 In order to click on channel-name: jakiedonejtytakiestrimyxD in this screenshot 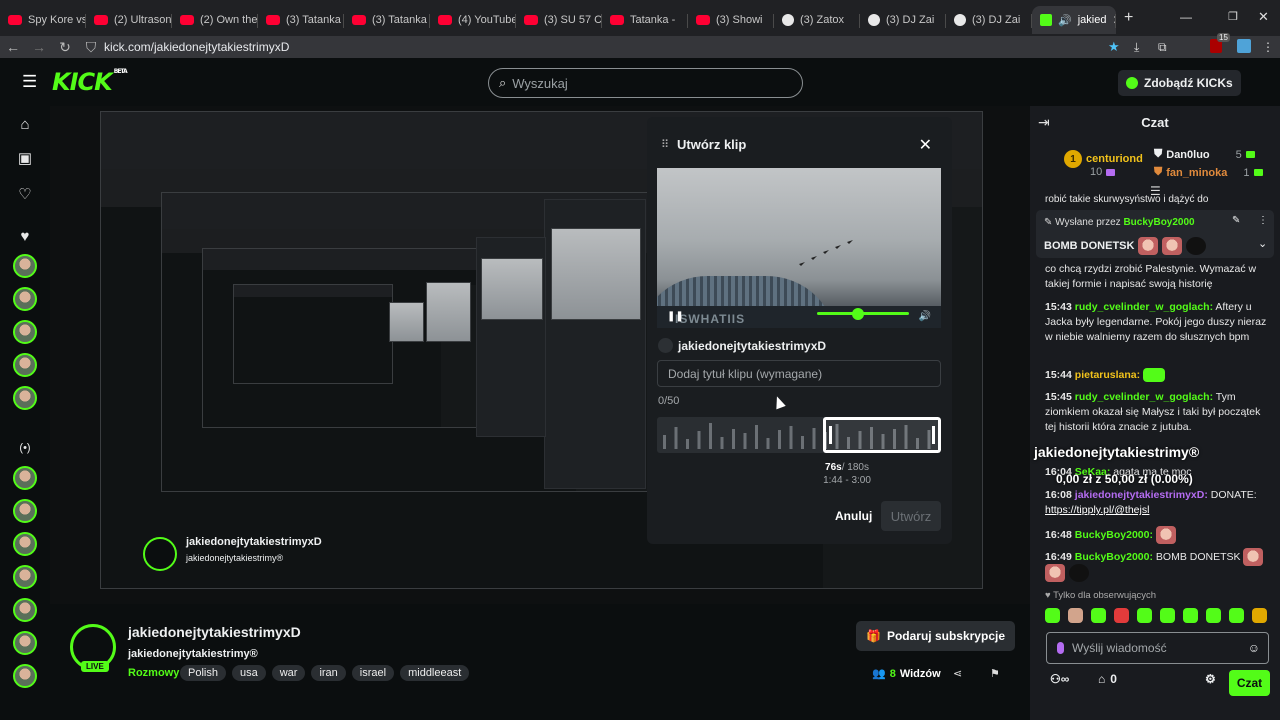, I will do `click(214, 632)`.